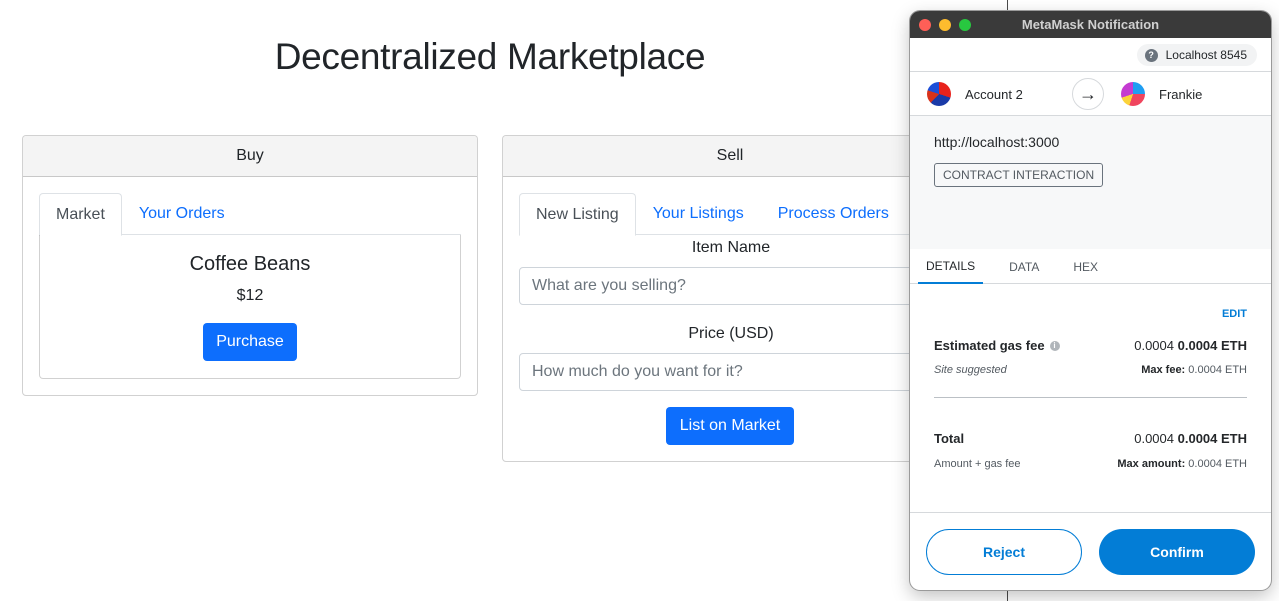  I want to click on tab-data: DATA, so click(1024, 266).